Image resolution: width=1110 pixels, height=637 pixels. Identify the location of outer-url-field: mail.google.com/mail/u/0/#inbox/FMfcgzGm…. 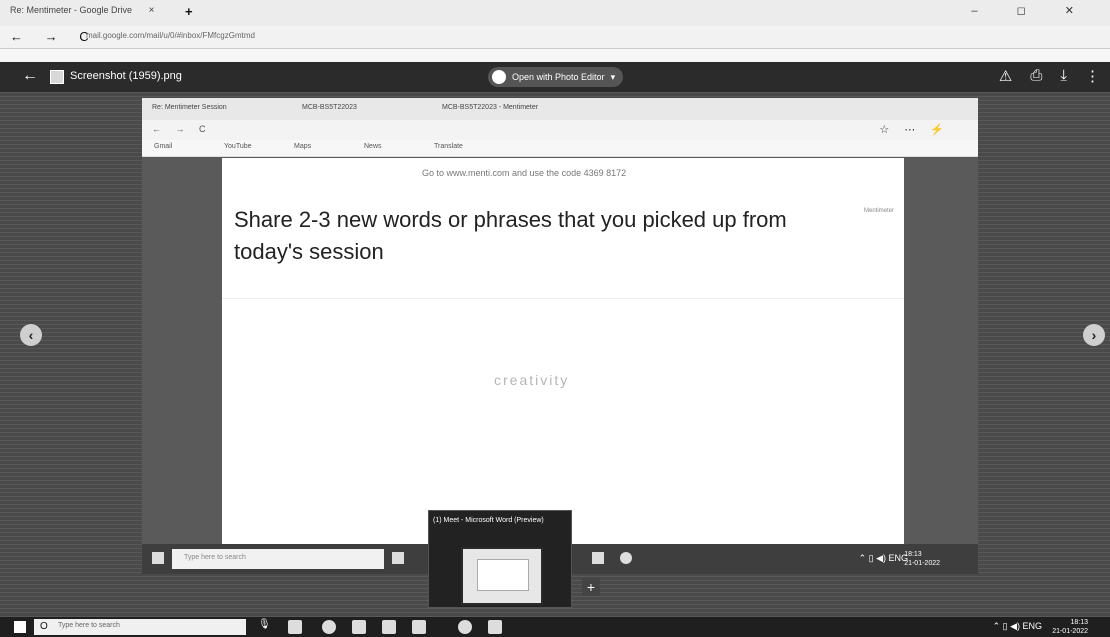
(170, 35).